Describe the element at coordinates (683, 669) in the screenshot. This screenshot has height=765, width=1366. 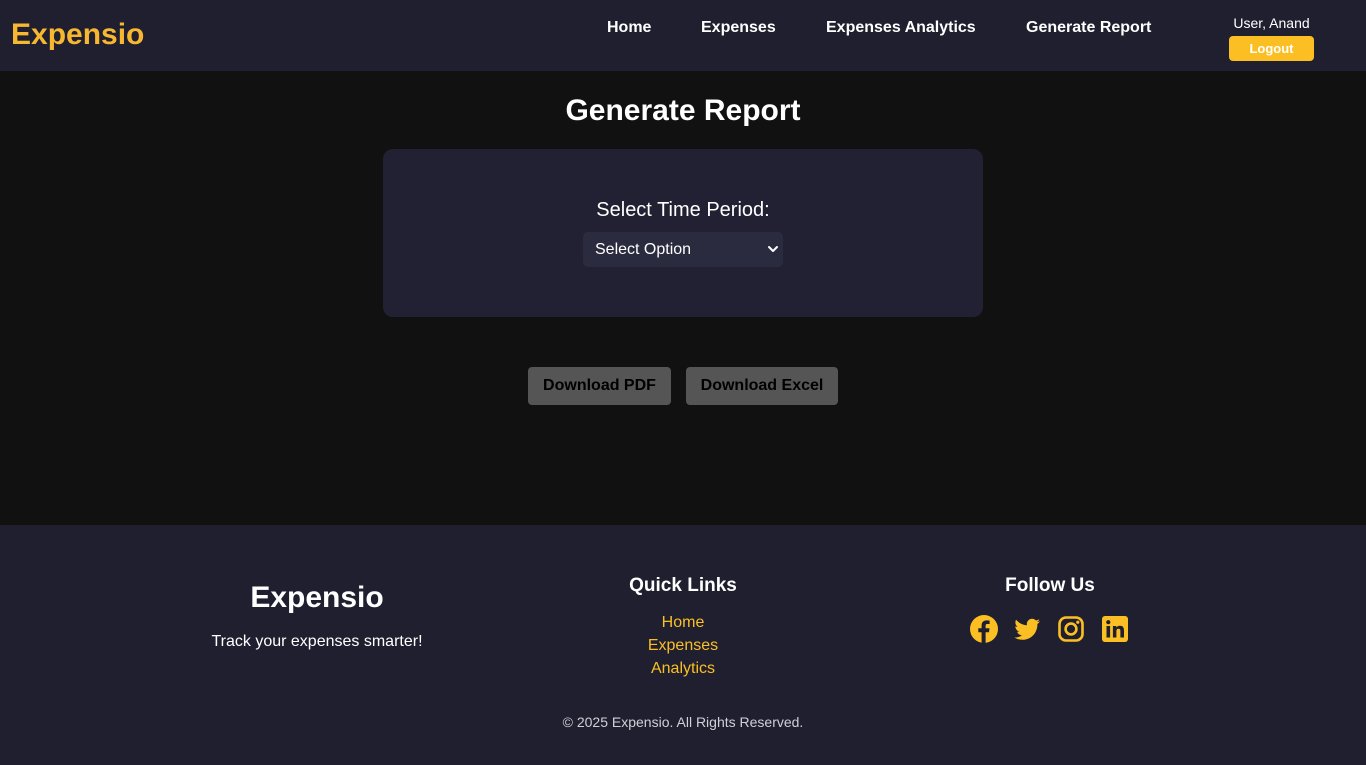
I see `footer-link-analytics: Analytics` at that location.